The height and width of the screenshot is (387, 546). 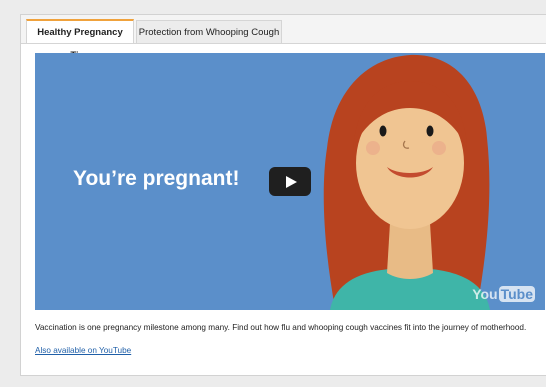 What do you see at coordinates (156, 178) in the screenshot?
I see `video-headline: You’re pregnant!` at bounding box center [156, 178].